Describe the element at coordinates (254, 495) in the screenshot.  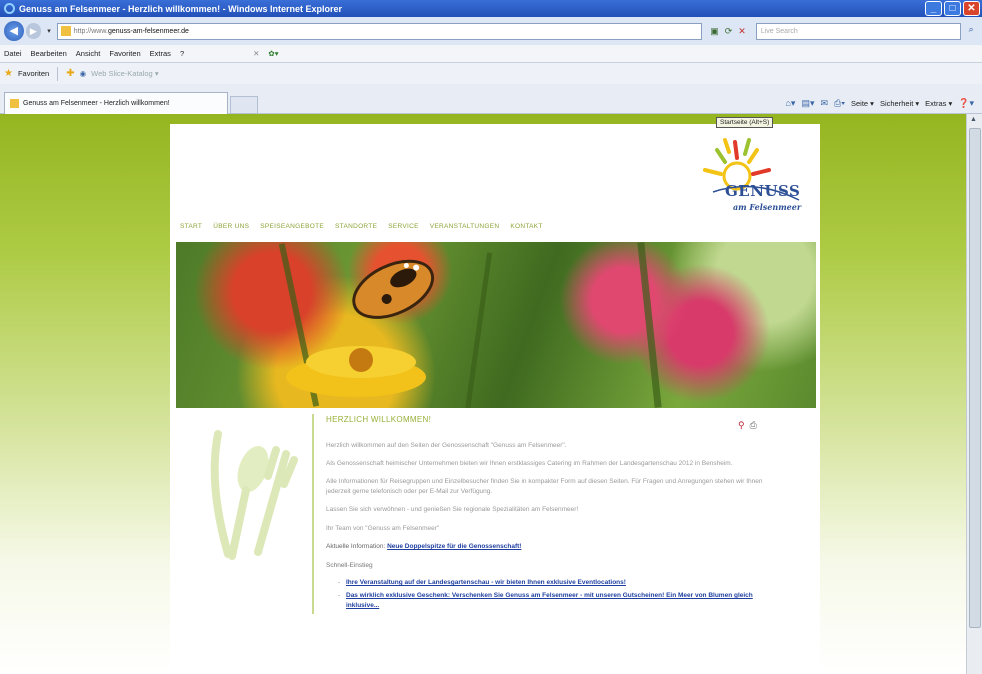
I see `cutlery-icon` at that location.